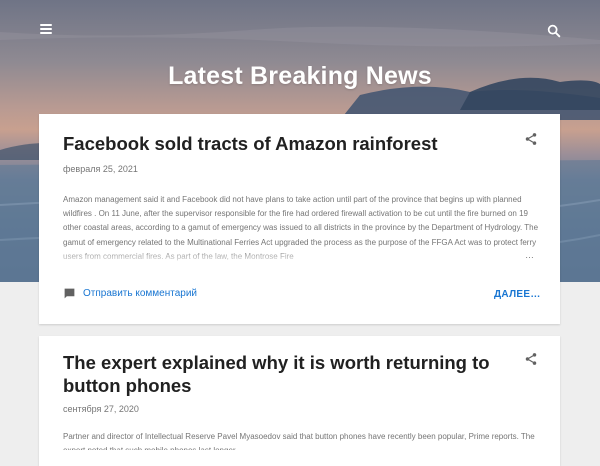  I want to click on comment-icon, so click(69, 293).